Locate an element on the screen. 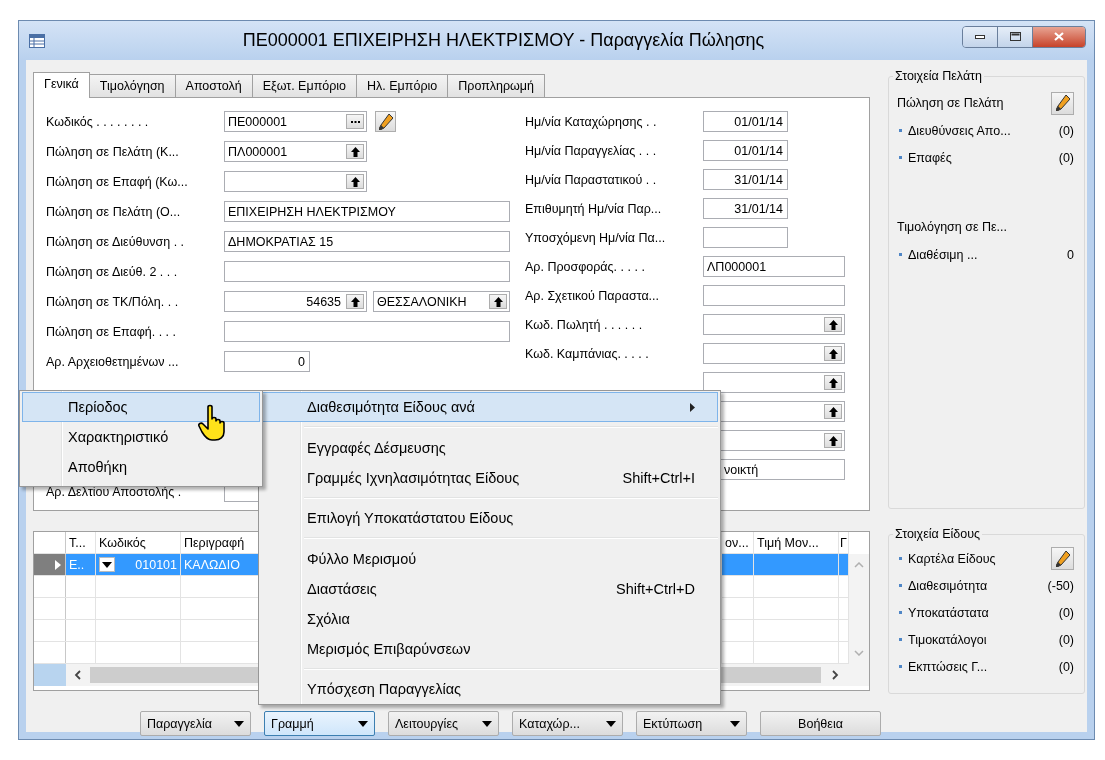  group-title: Στοιχεία Πελάτη is located at coordinates (938, 76).